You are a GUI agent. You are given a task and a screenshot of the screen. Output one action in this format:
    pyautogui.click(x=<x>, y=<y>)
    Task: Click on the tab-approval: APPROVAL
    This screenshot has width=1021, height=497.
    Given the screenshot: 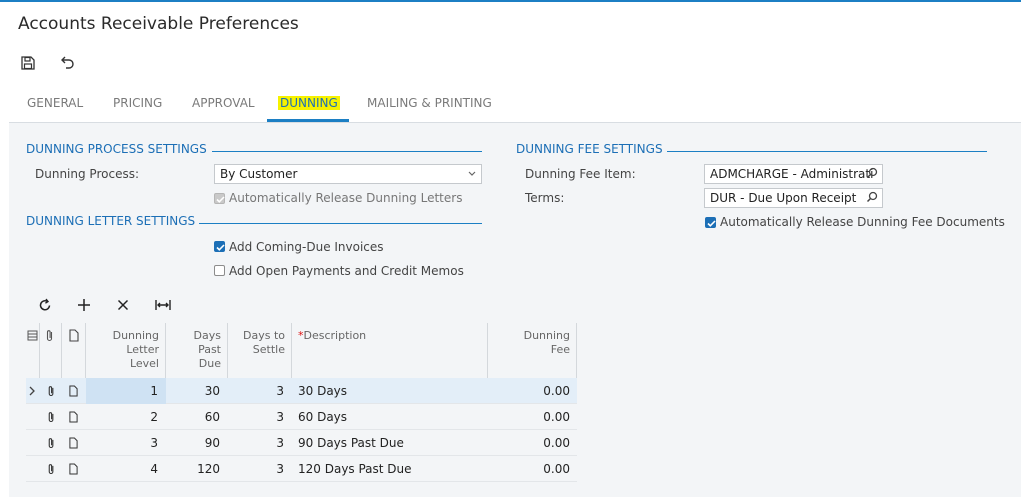 What is the action you would take?
    pyautogui.click(x=223, y=103)
    